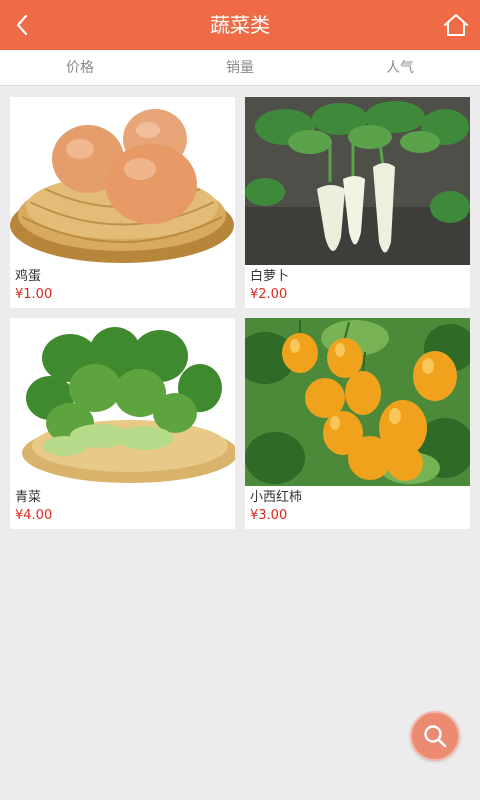 The height and width of the screenshot is (800, 480). I want to click on sort-tab-sales: 销量, so click(240, 68).